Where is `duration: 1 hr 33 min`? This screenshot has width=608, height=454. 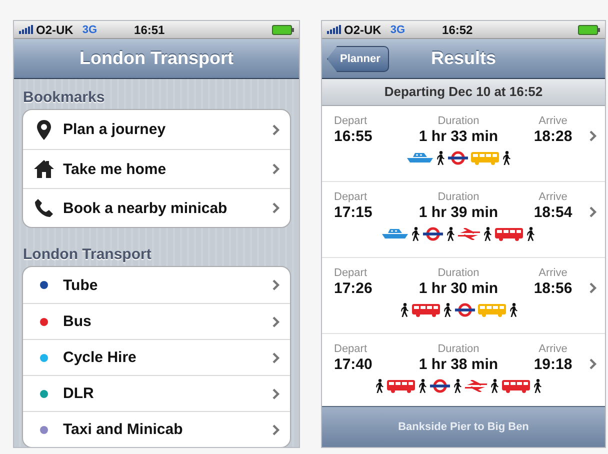 duration: 1 hr 33 min is located at coordinates (458, 136).